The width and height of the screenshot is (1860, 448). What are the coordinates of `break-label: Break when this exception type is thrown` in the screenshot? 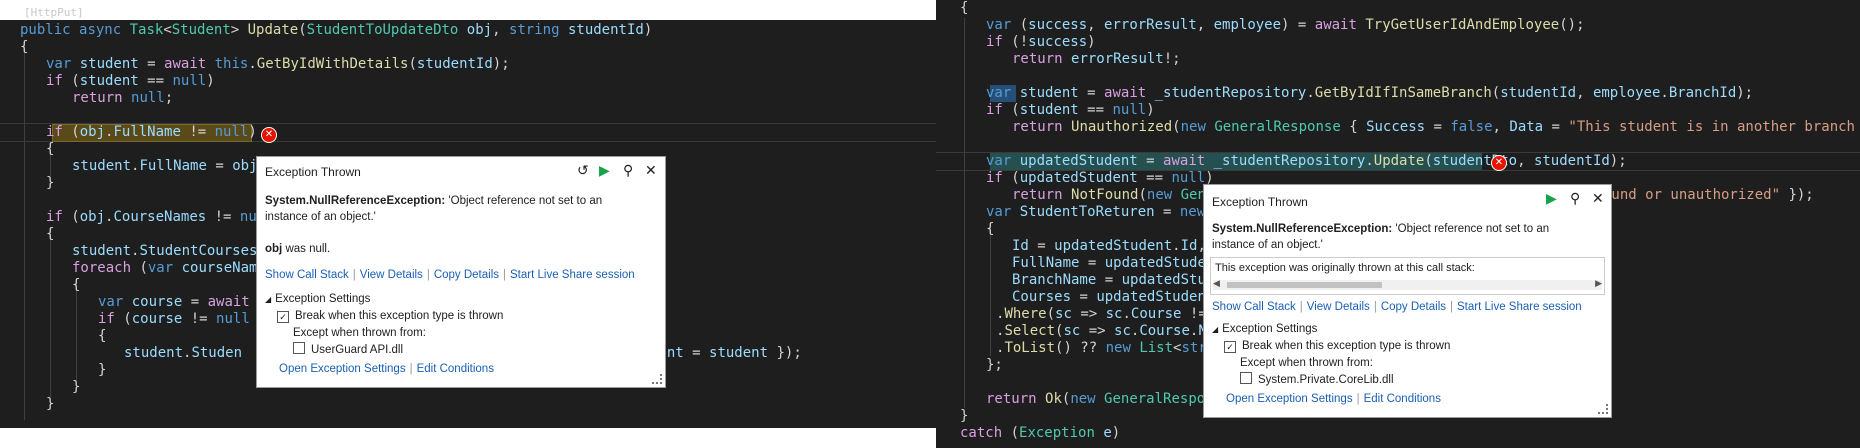 It's located at (1346, 346).